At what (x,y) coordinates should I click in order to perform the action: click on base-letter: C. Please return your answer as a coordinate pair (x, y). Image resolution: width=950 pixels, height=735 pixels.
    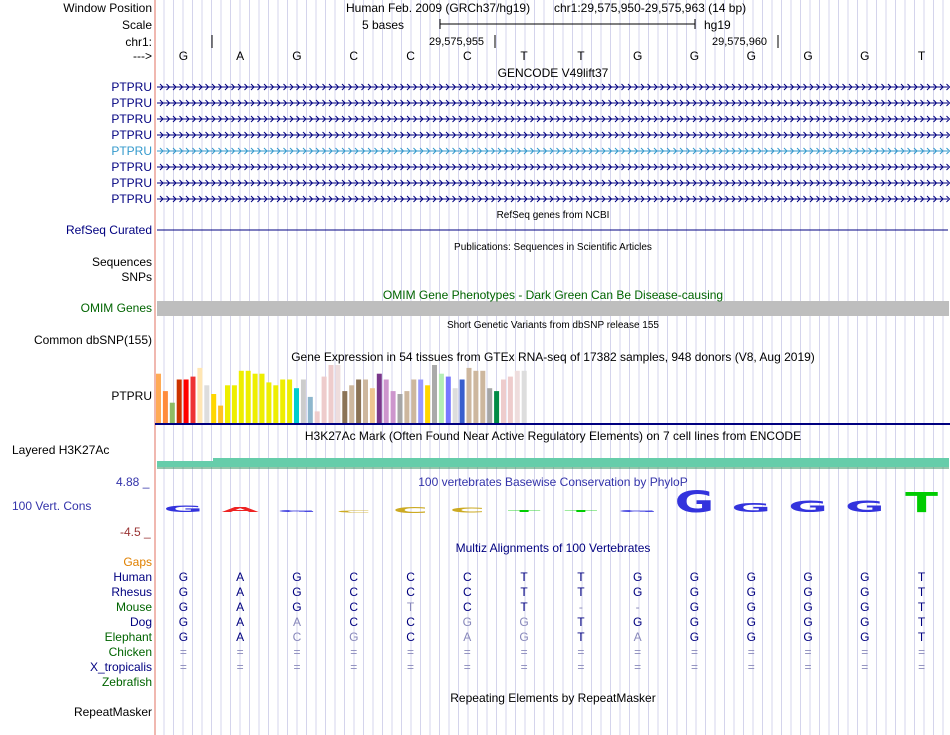
    Looking at the image, I should click on (410, 56).